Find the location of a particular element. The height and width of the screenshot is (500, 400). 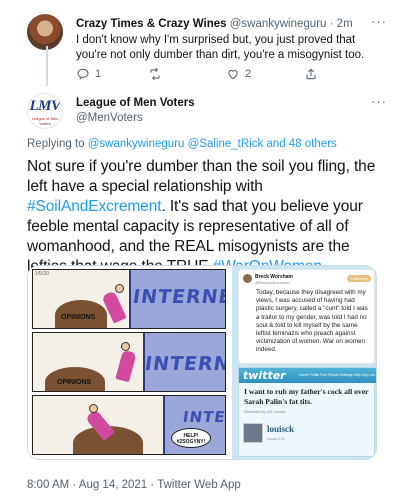

reply-author-handle: @swankywineguru is located at coordinates (278, 24).